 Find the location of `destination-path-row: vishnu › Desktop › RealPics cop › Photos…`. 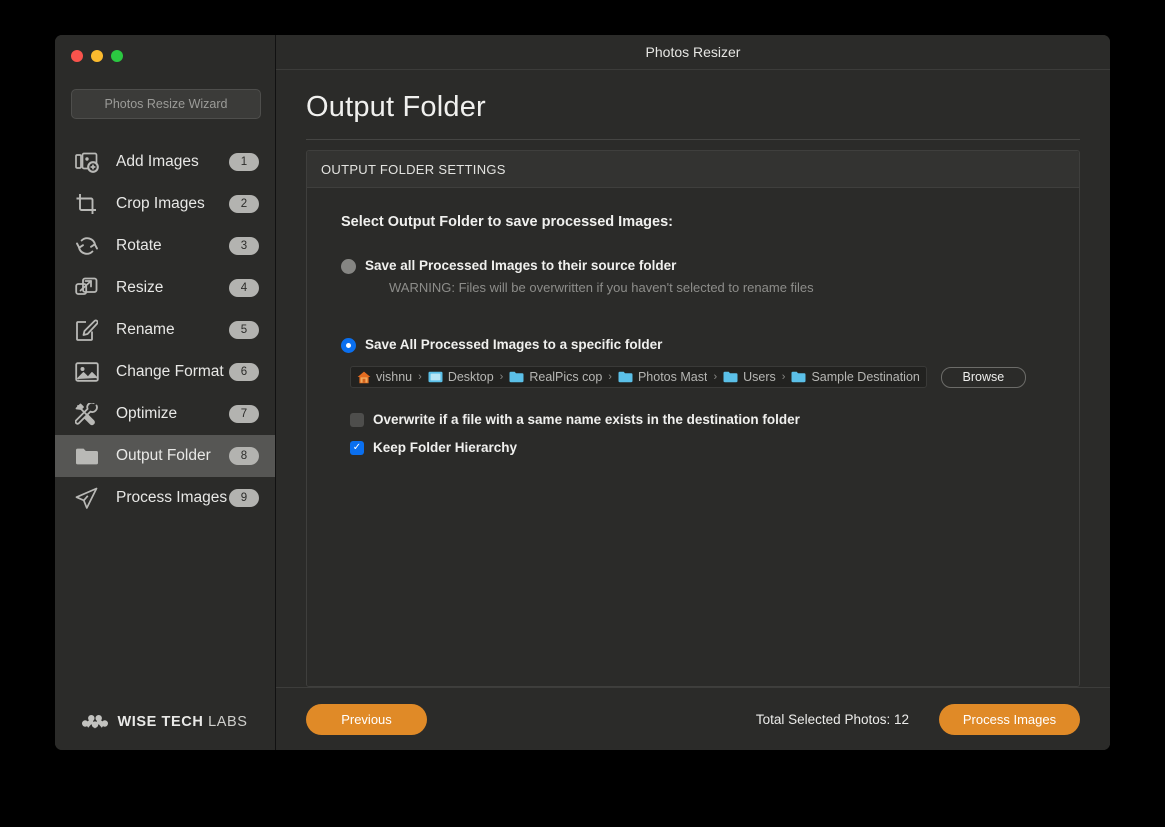

destination-path-row: vishnu › Desktop › RealPics cop › Photos… is located at coordinates (714, 377).